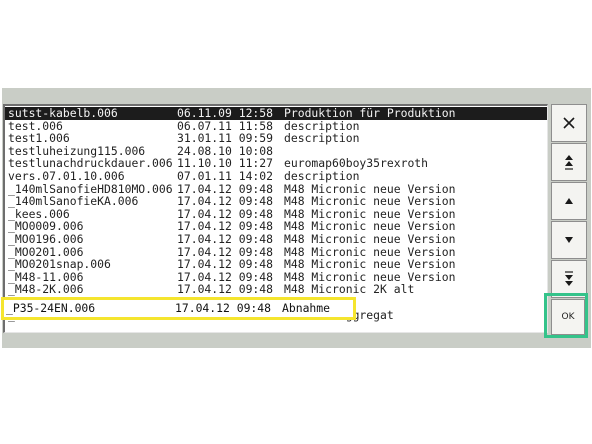 This screenshot has height=444, width=592. I want to click on scroll-first-button, so click(569, 162).